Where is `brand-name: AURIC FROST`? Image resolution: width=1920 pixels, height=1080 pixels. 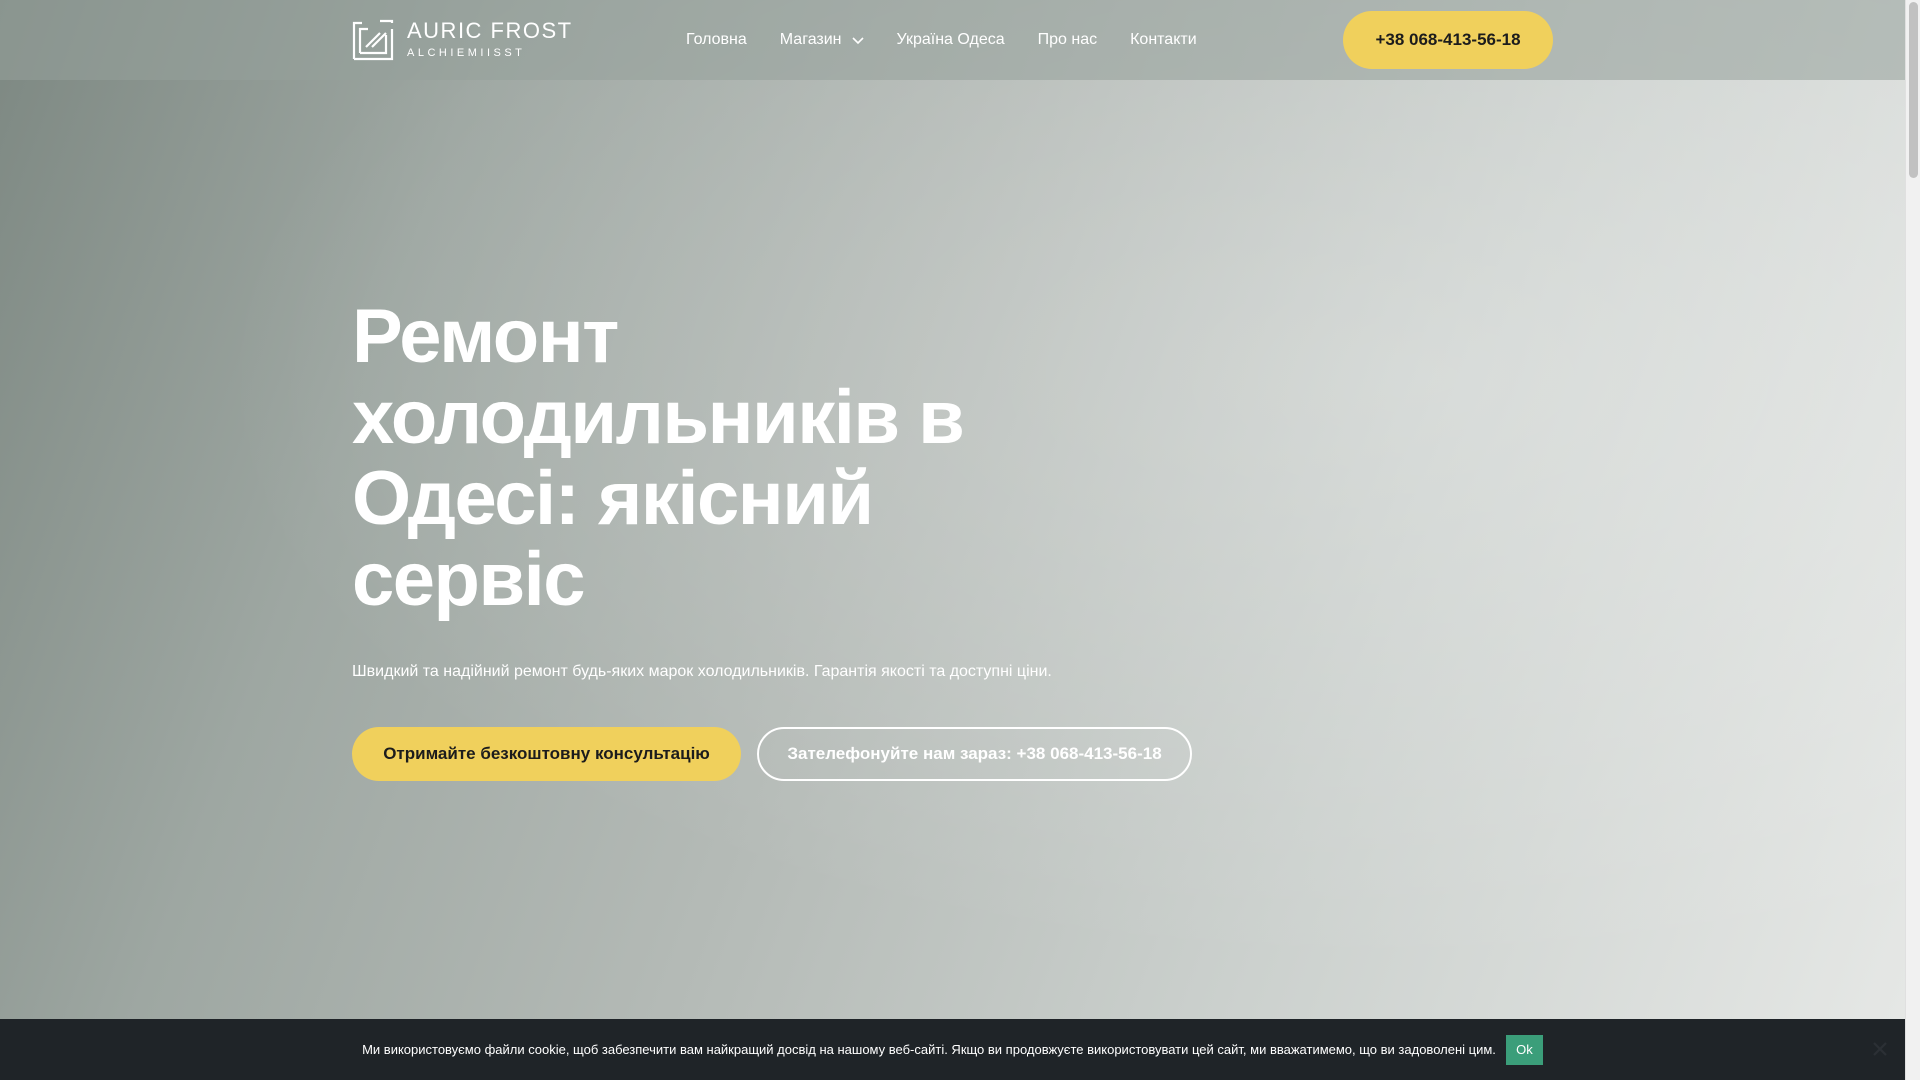
brand-name: AURIC FROST is located at coordinates (490, 30).